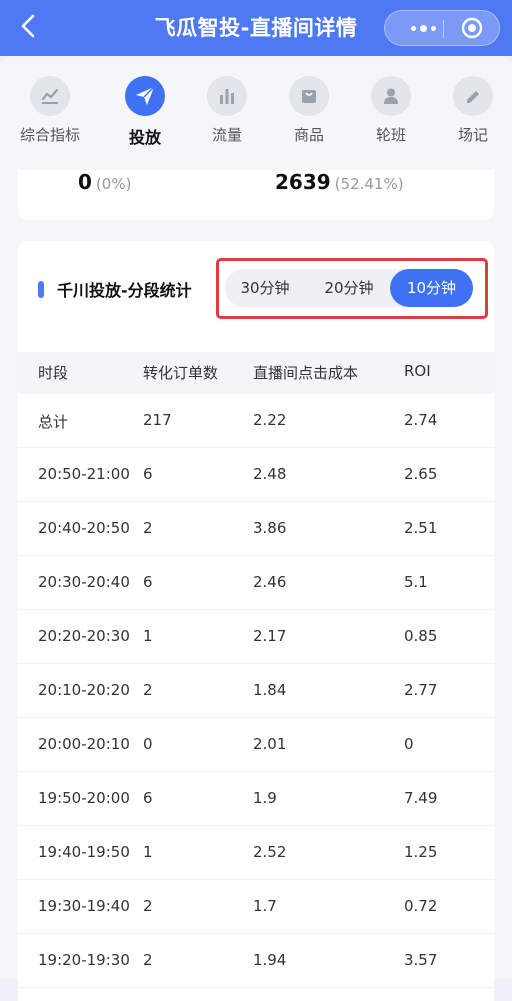  I want to click on cell-roi: 2.65, so click(421, 474).